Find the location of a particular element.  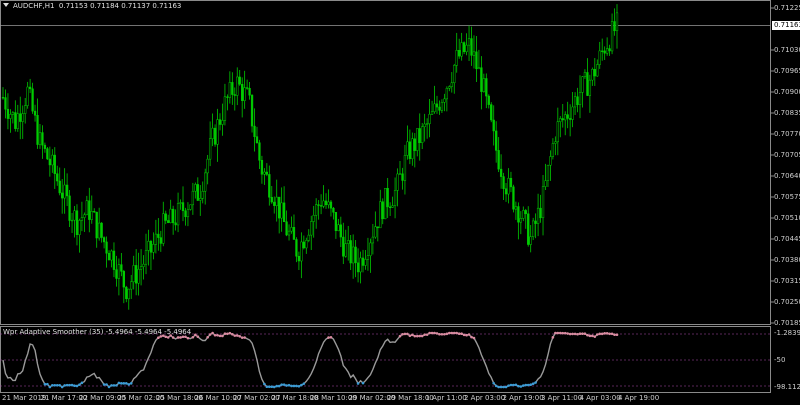

current-price-tag: 0.71163 is located at coordinates (786, 25).